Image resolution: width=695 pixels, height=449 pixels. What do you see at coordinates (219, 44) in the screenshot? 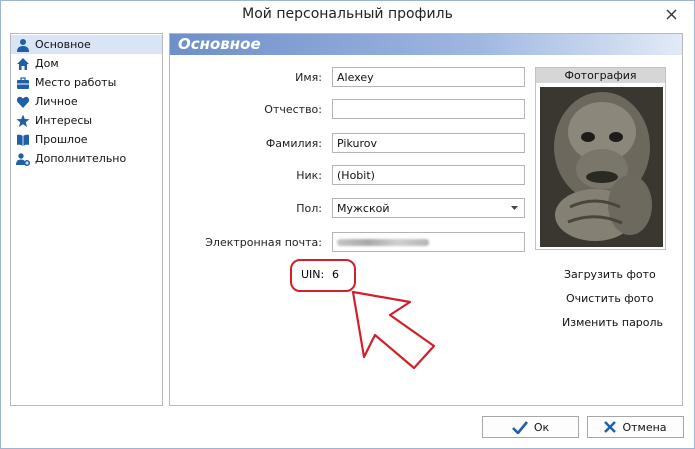
I see `section-title: Основное` at bounding box center [219, 44].